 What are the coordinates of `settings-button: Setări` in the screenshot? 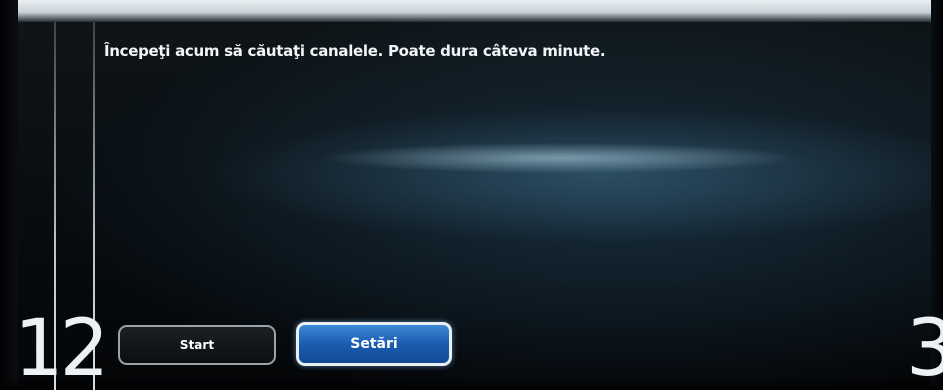 It's located at (374, 344).